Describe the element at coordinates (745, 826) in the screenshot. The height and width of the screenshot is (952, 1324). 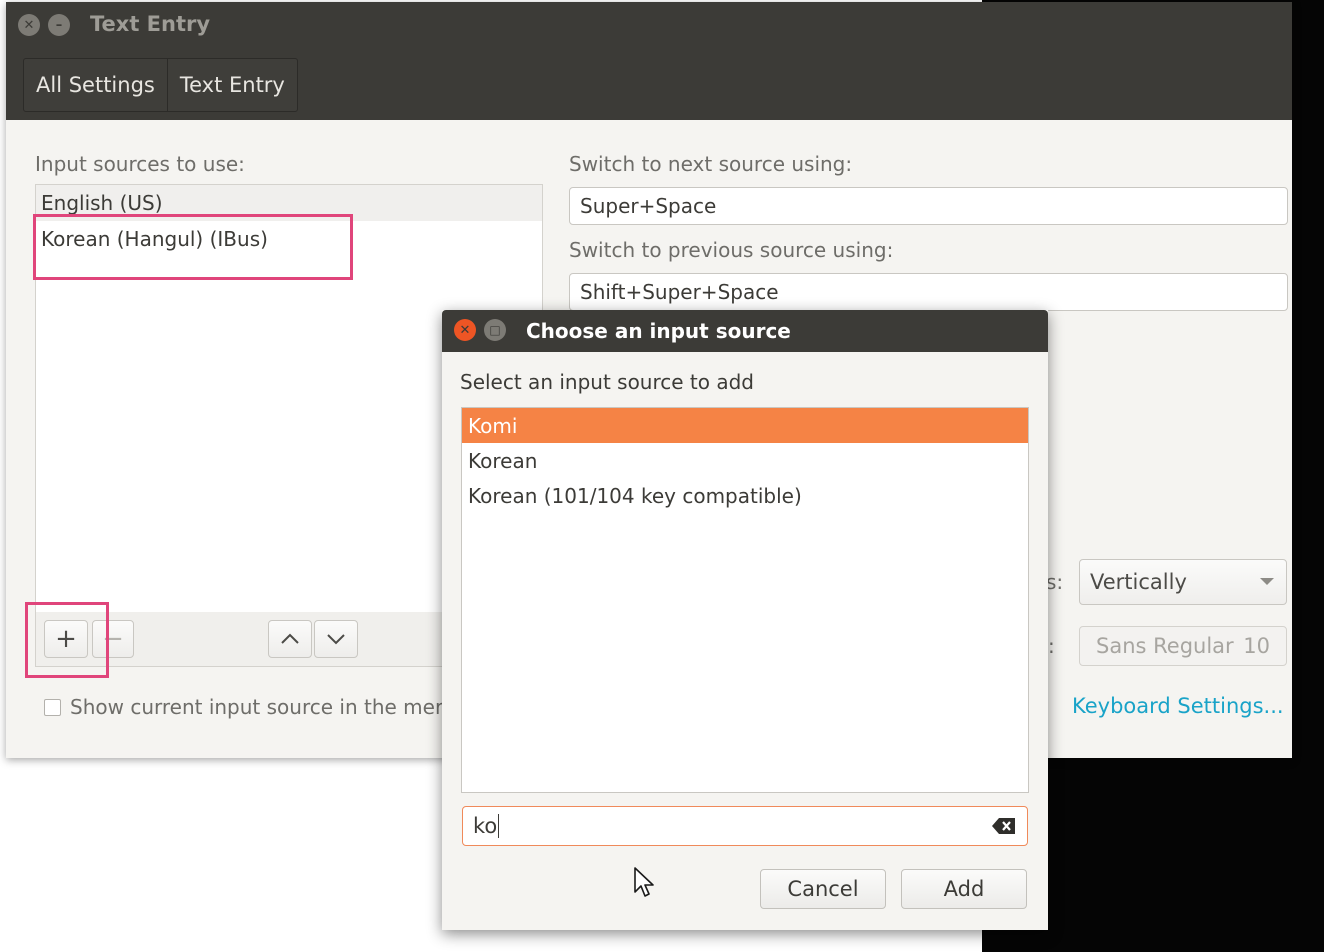
I see `search-input: ko` at that location.